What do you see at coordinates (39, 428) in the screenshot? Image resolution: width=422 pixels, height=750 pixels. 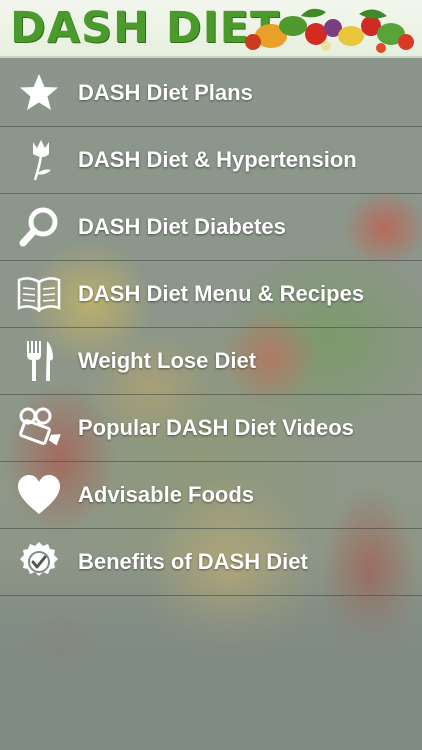 I see `video-camera-icon` at bounding box center [39, 428].